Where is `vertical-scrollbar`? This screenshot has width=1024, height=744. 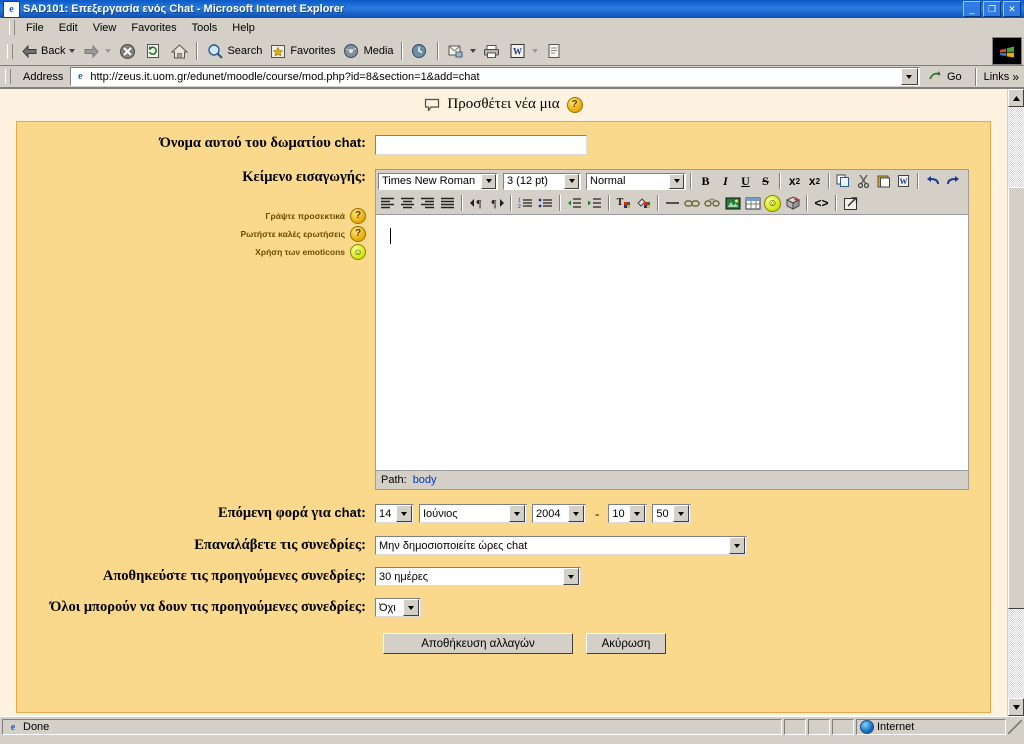 vertical-scrollbar is located at coordinates (1015, 402).